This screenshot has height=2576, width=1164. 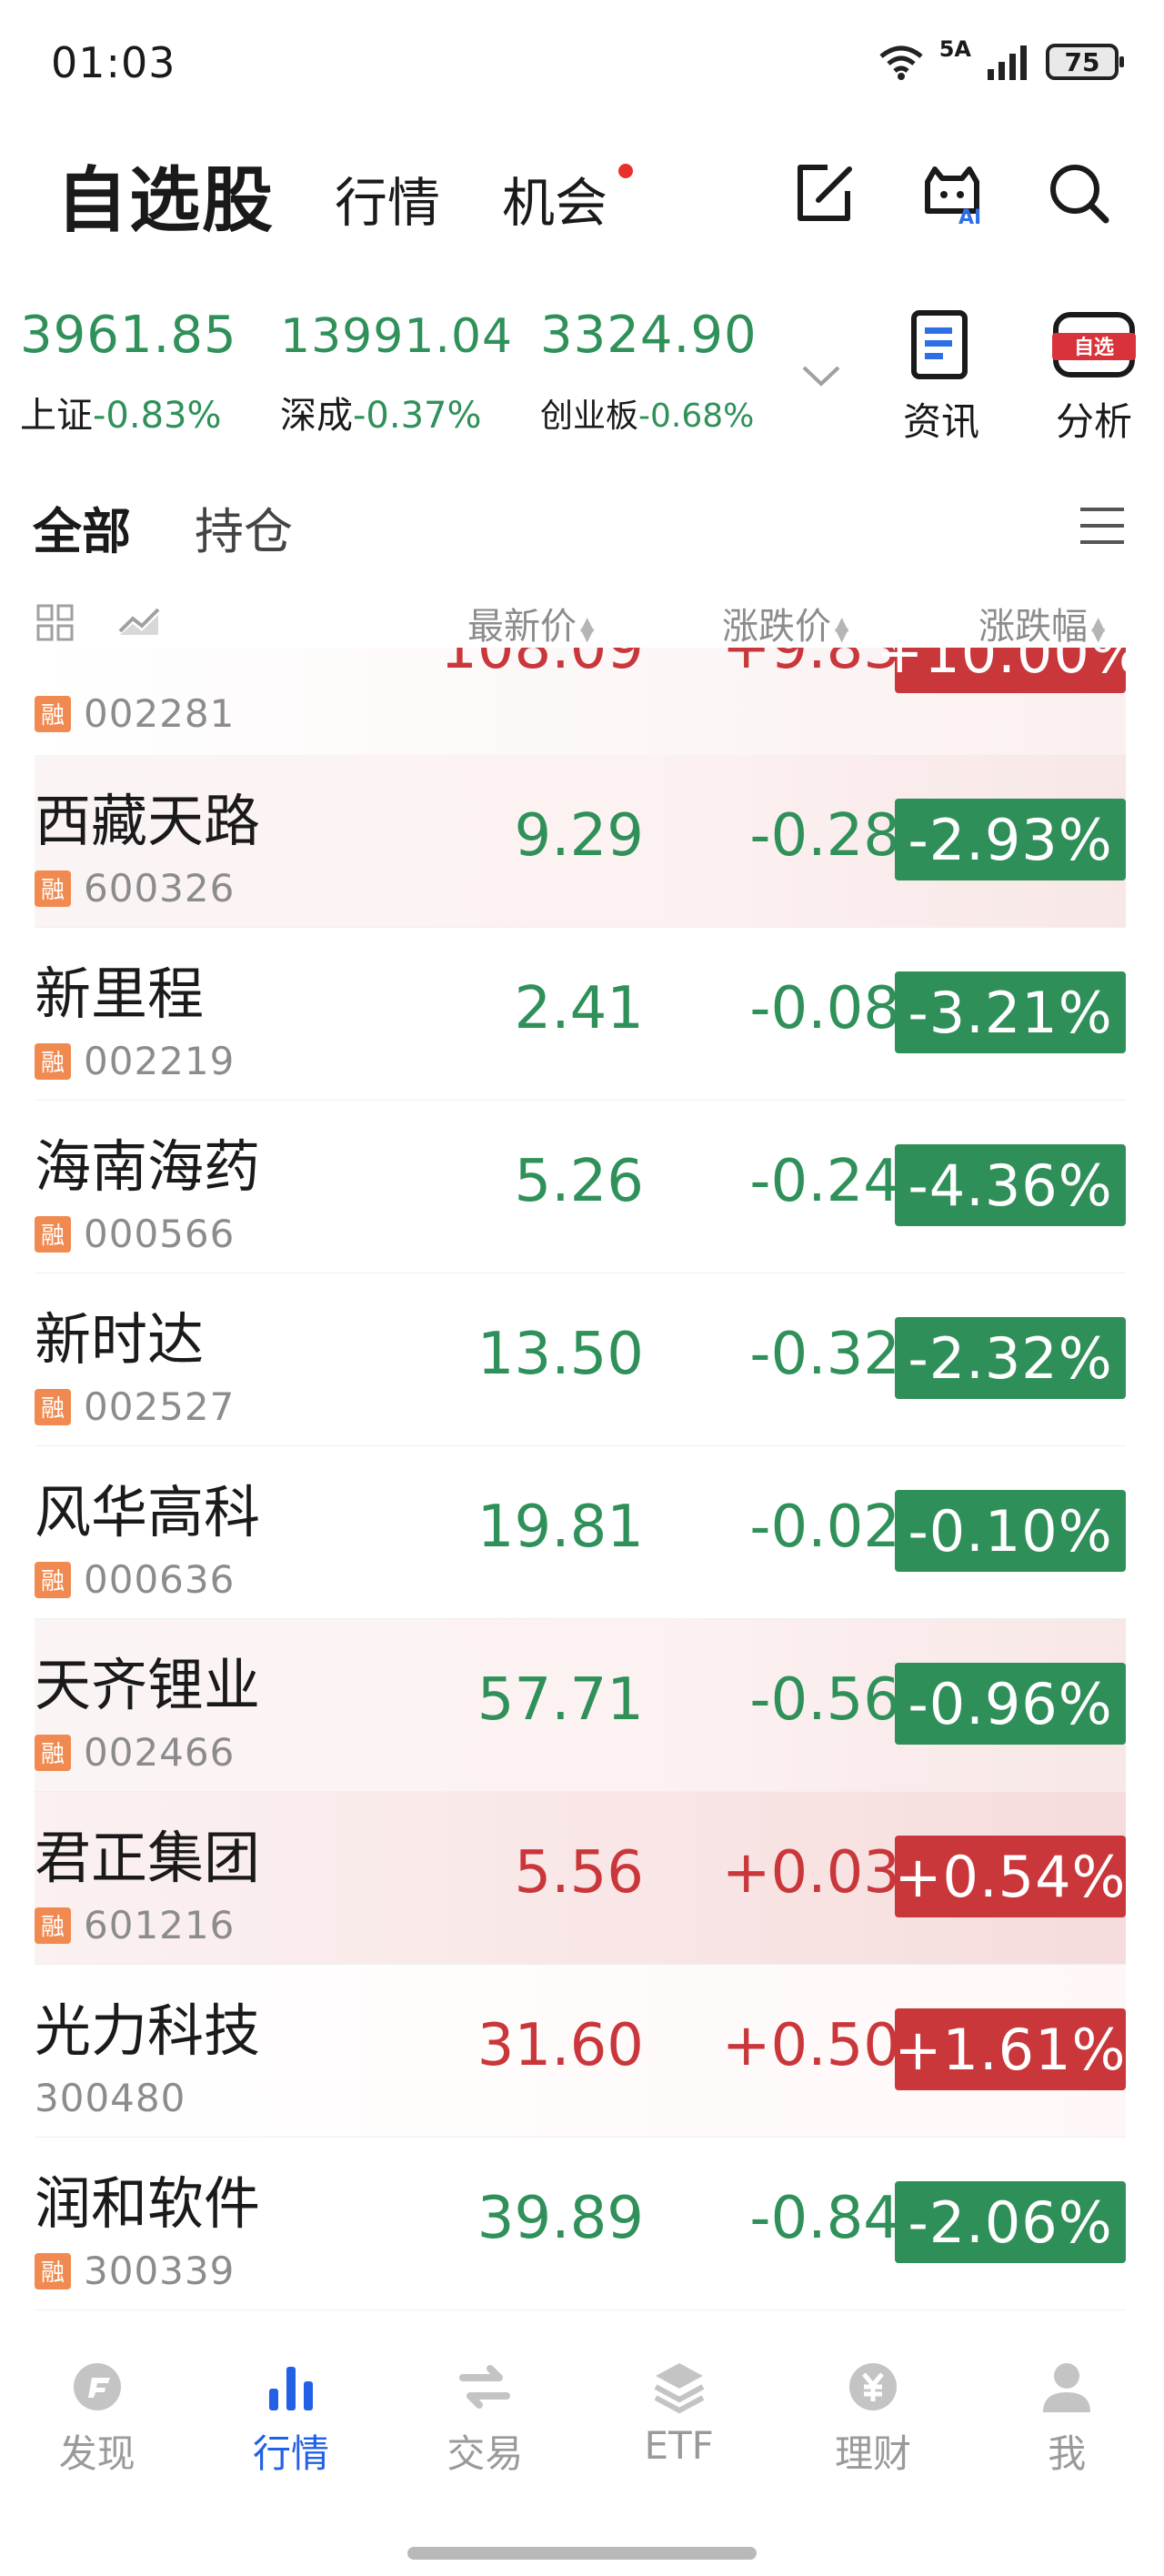 What do you see at coordinates (129, 335) in the screenshot?
I see `index-value-shanghai: 3961.85` at bounding box center [129, 335].